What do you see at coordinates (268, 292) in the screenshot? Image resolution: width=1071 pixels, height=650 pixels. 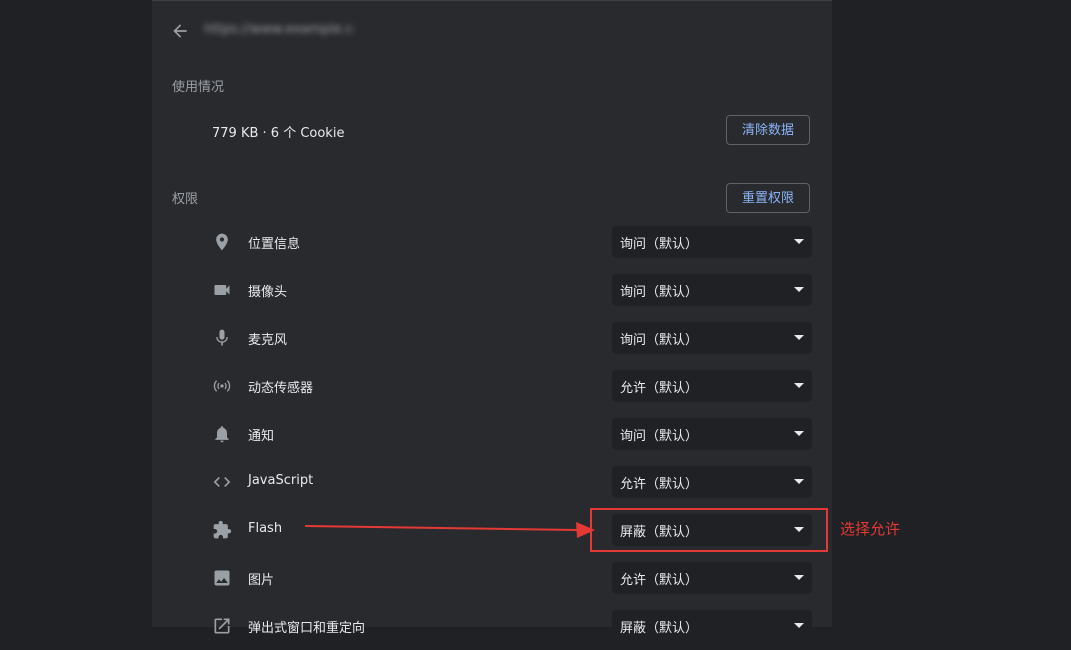 I see `permission-label: 摄像头` at bounding box center [268, 292].